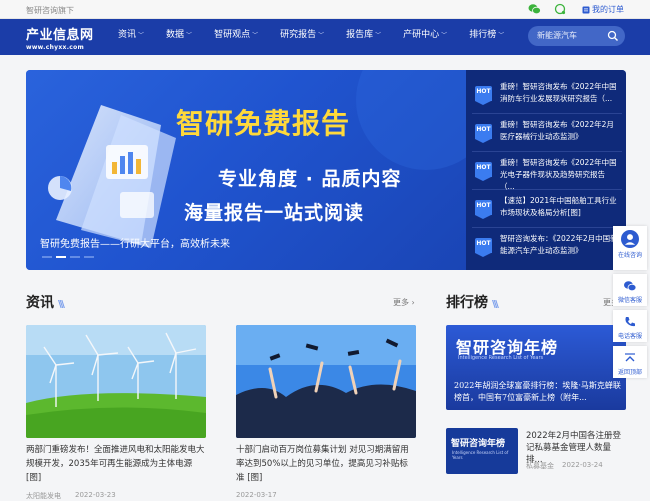 Image resolution: width=650 pixels, height=501 pixels. What do you see at coordinates (175, 35) in the screenshot?
I see `nav-item-label: 数据` at bounding box center [175, 35].